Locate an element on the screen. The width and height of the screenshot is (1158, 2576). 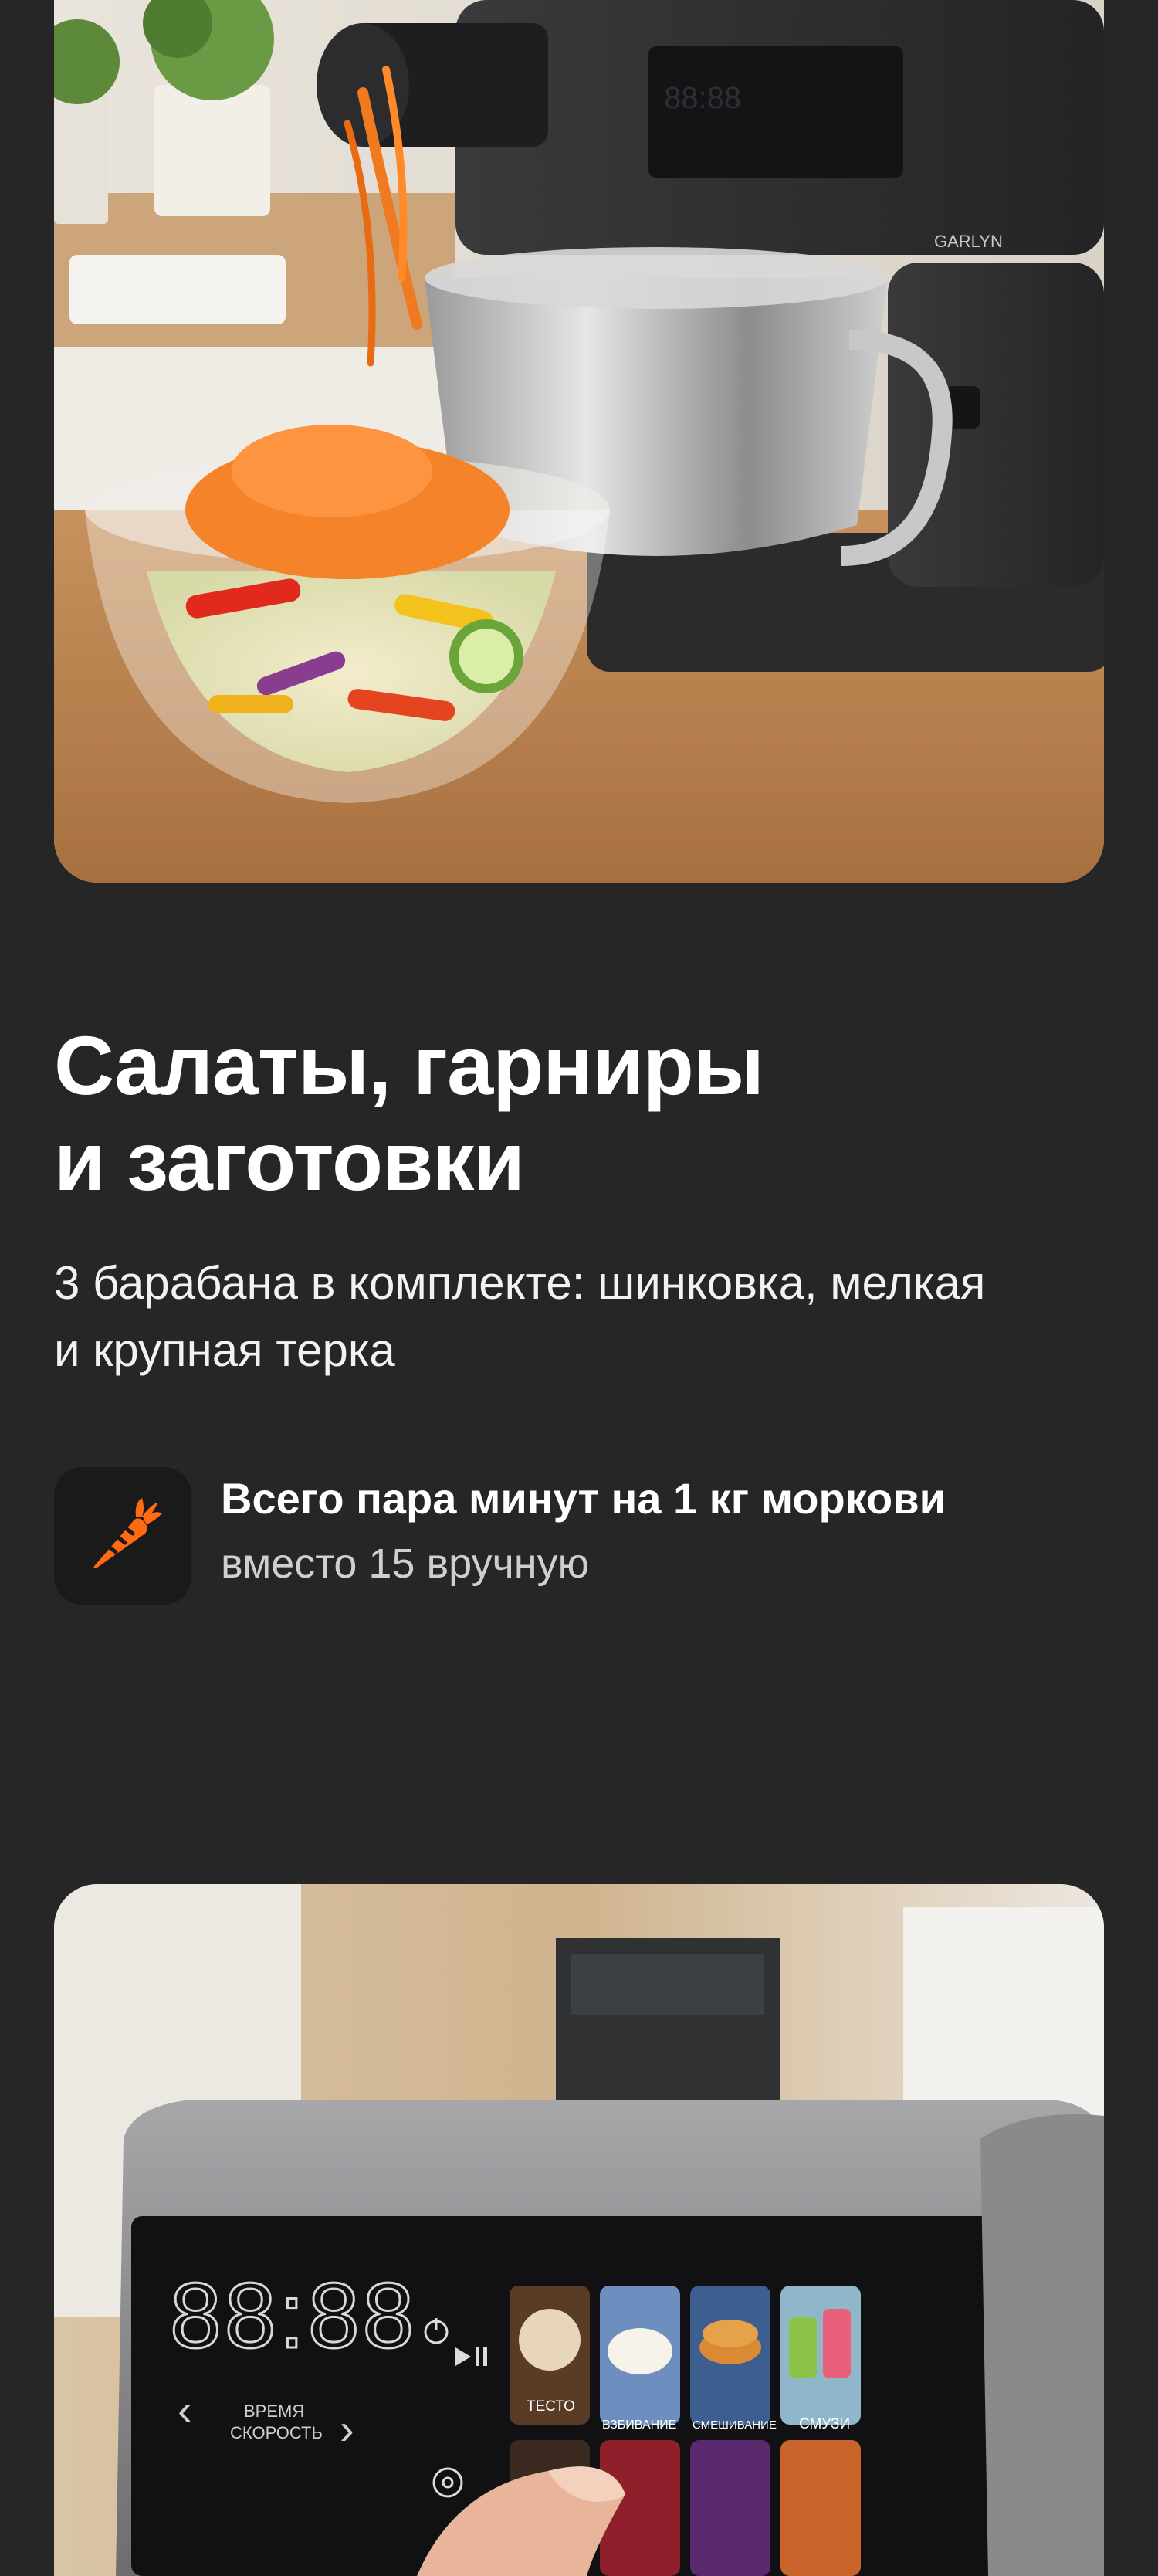
program-smoothie: СМУЗИ is located at coordinates (824, 2424).